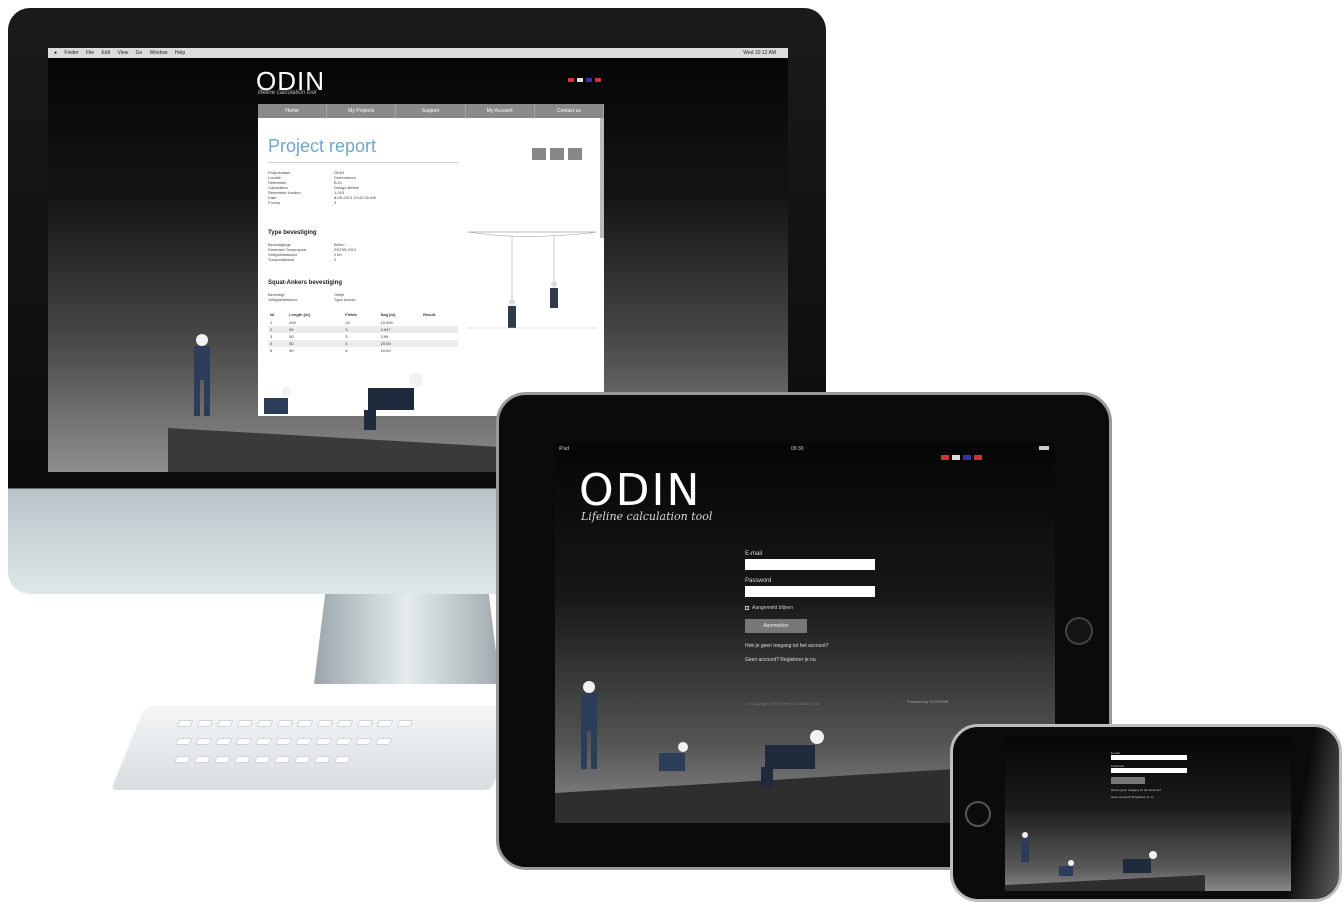 This screenshot has width=1344, height=908. I want to click on email-label: E-mail, so click(754, 554).